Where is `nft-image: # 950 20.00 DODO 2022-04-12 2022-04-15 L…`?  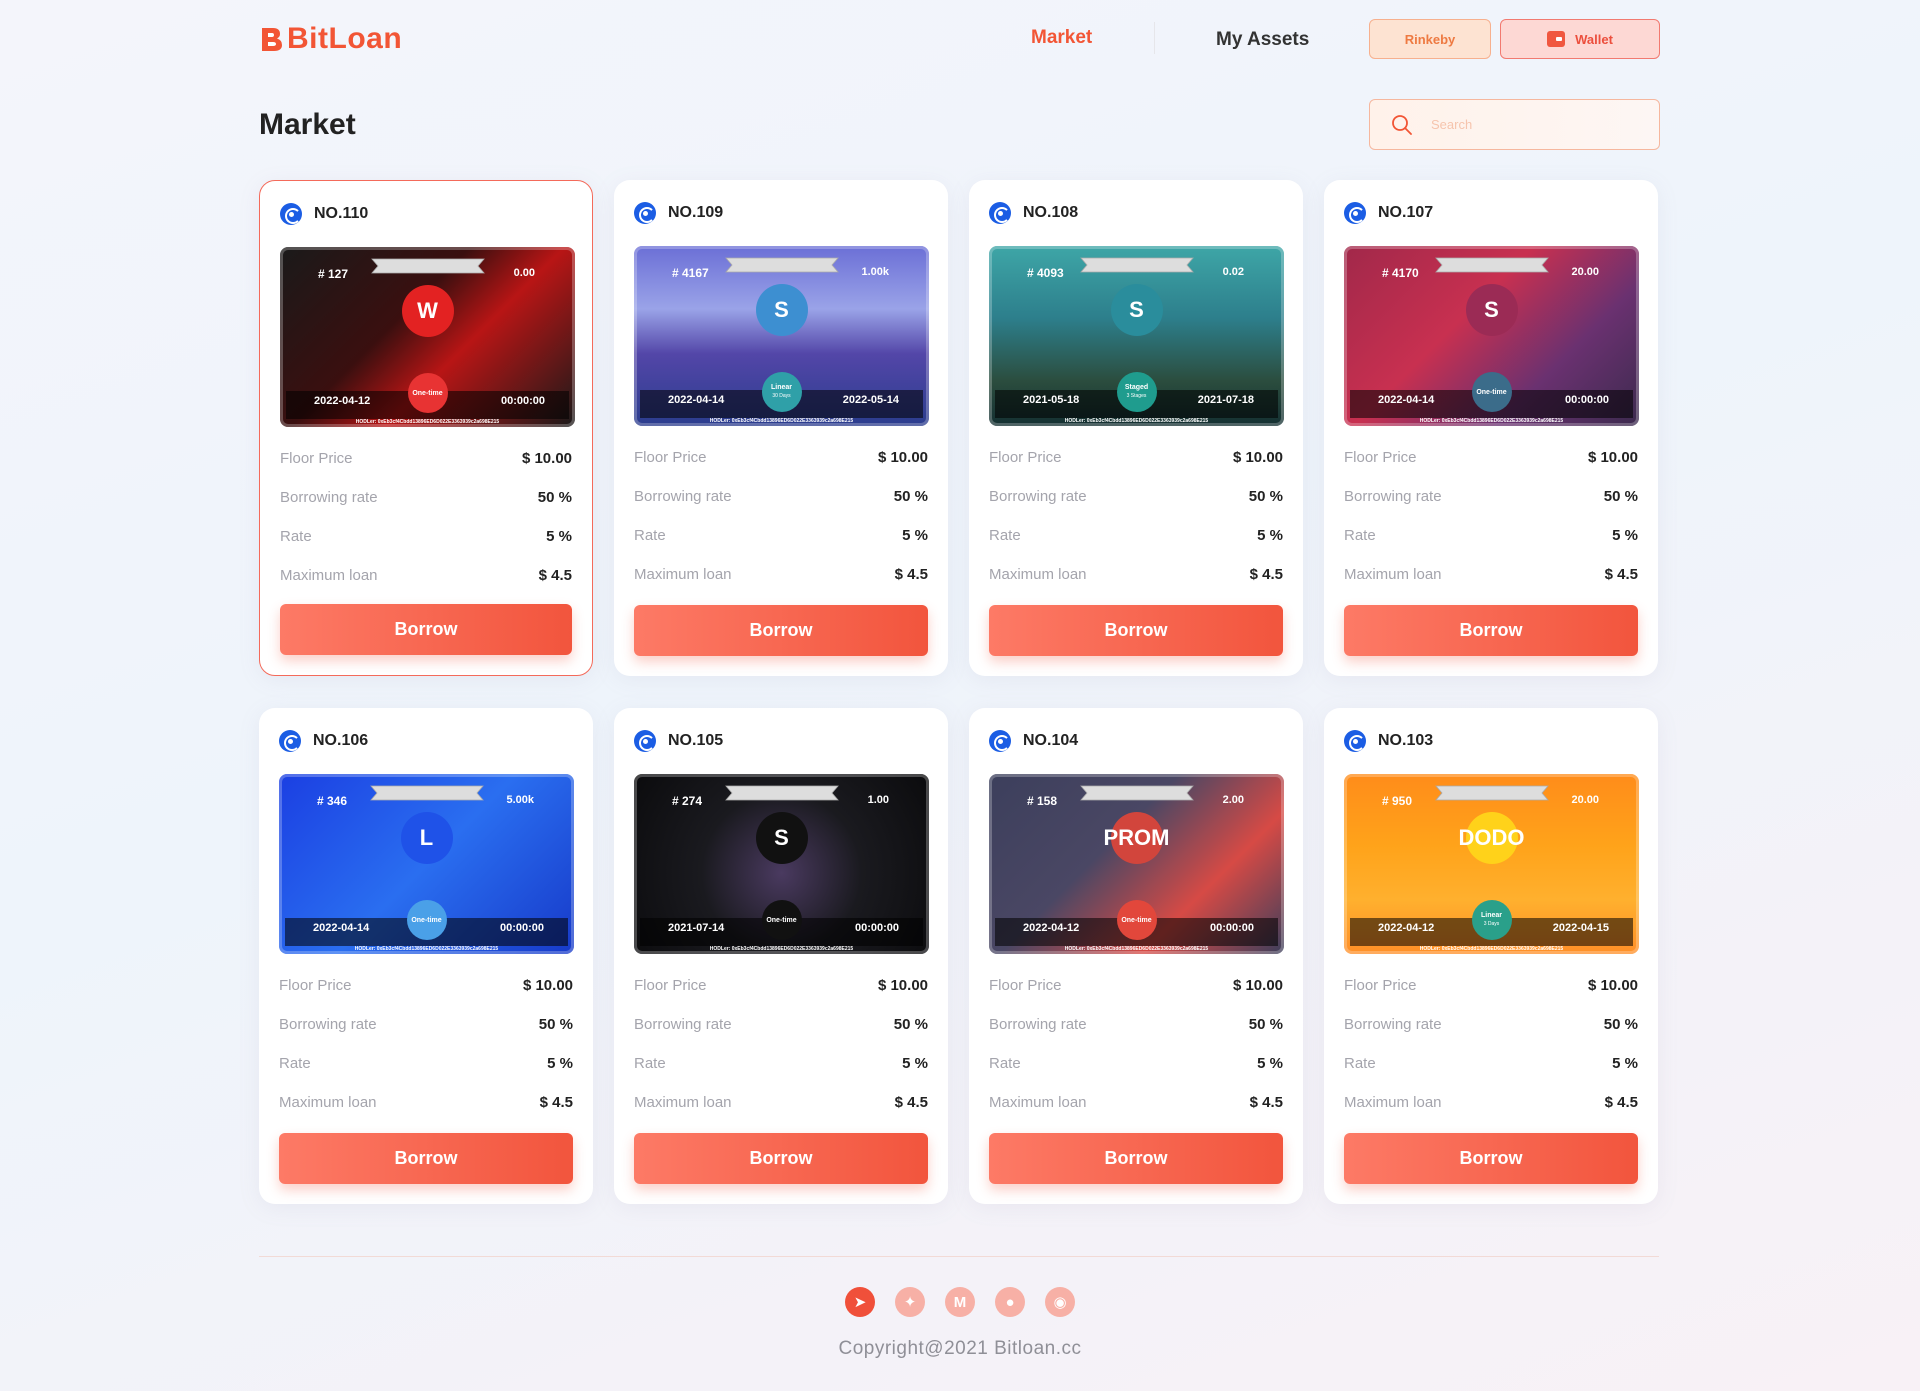
nft-image: # 950 20.00 DODO 2022-04-12 2022-04-15 L… is located at coordinates (1491, 864).